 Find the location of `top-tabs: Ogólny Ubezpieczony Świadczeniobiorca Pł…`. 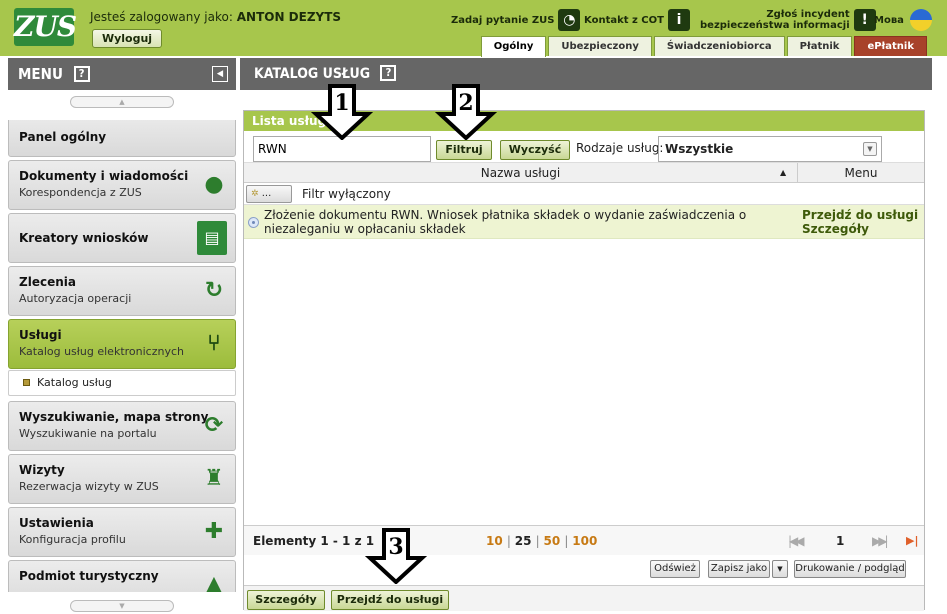

top-tabs: Ogólny Ubezpieczony Świadczeniobiorca Pł… is located at coordinates (703, 46).